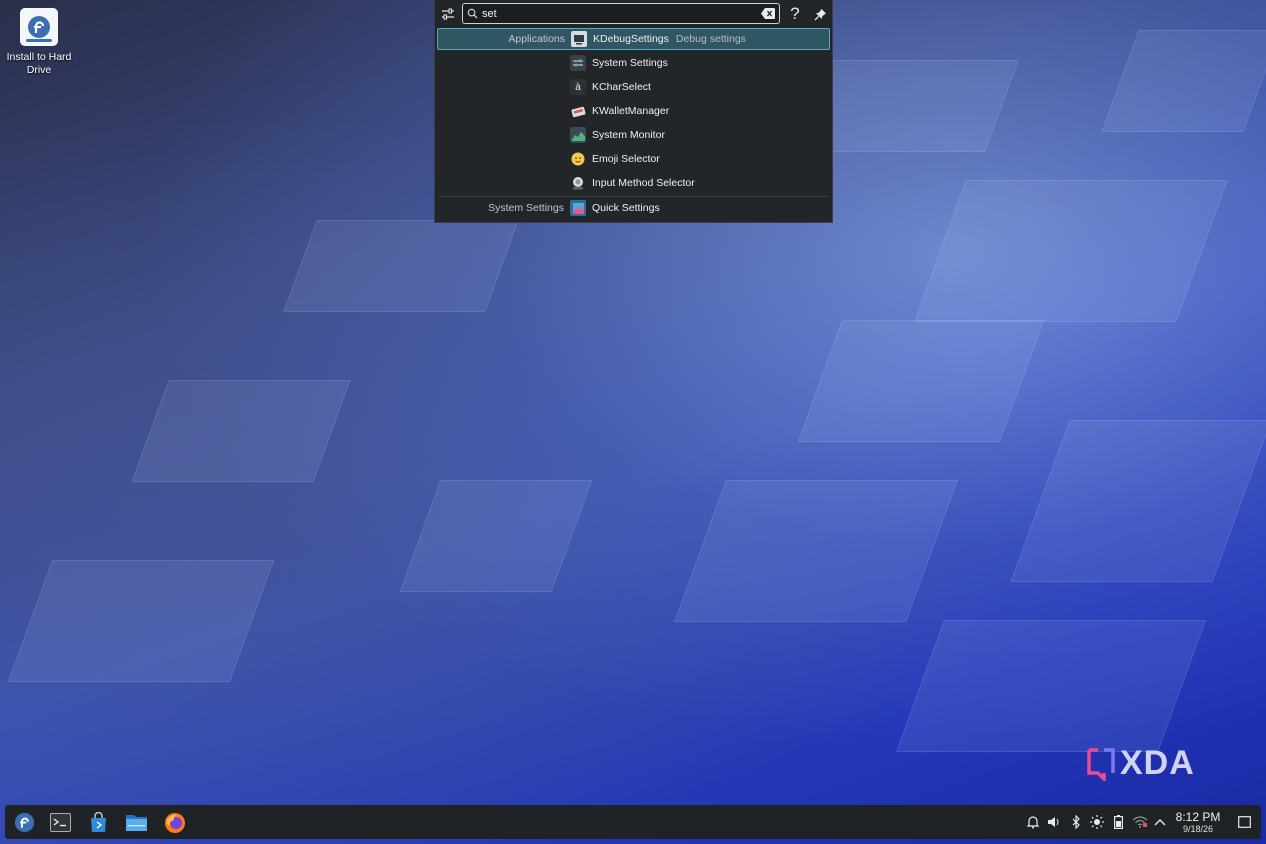 The height and width of the screenshot is (844, 1266). What do you see at coordinates (136, 822) in the screenshot?
I see `dolphin-icon` at bounding box center [136, 822].